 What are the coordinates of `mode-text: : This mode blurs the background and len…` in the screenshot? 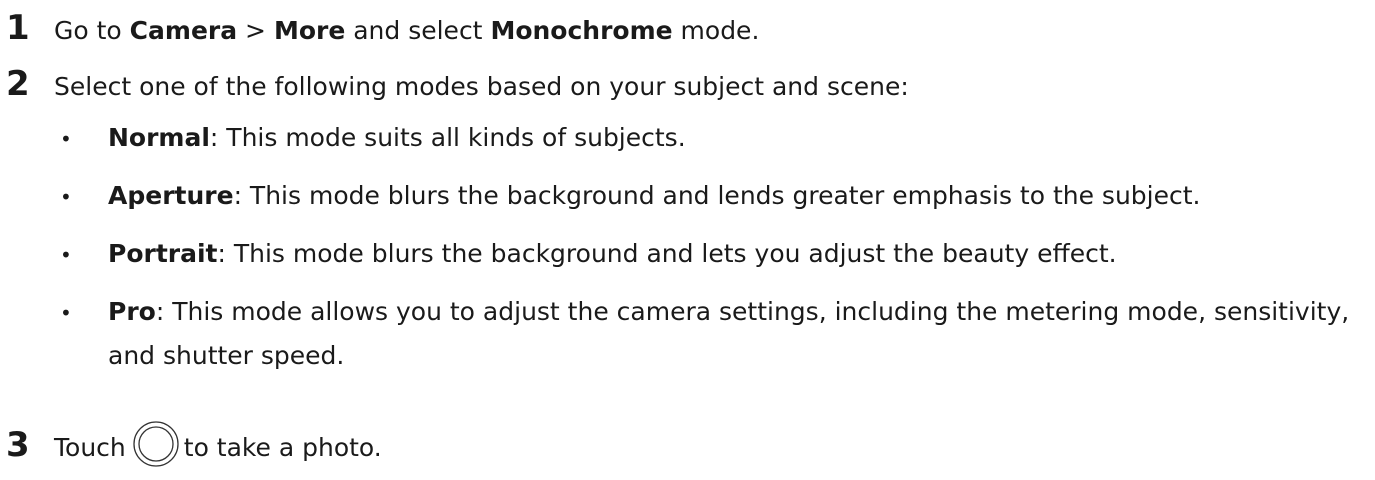 It's located at (717, 195).